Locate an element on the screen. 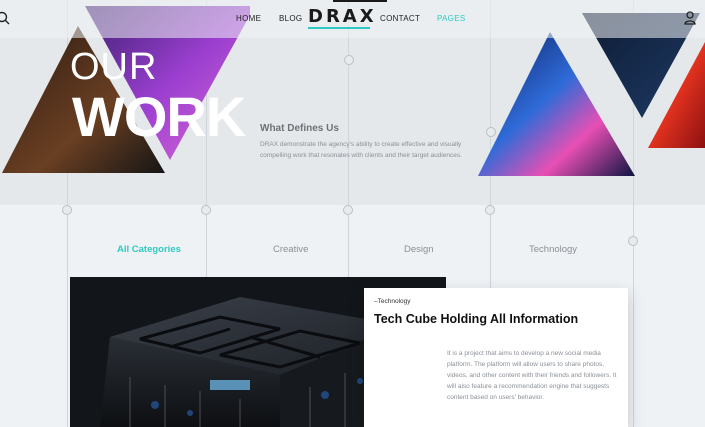 The image size is (705, 427). search-icon is located at coordinates (5, 20).